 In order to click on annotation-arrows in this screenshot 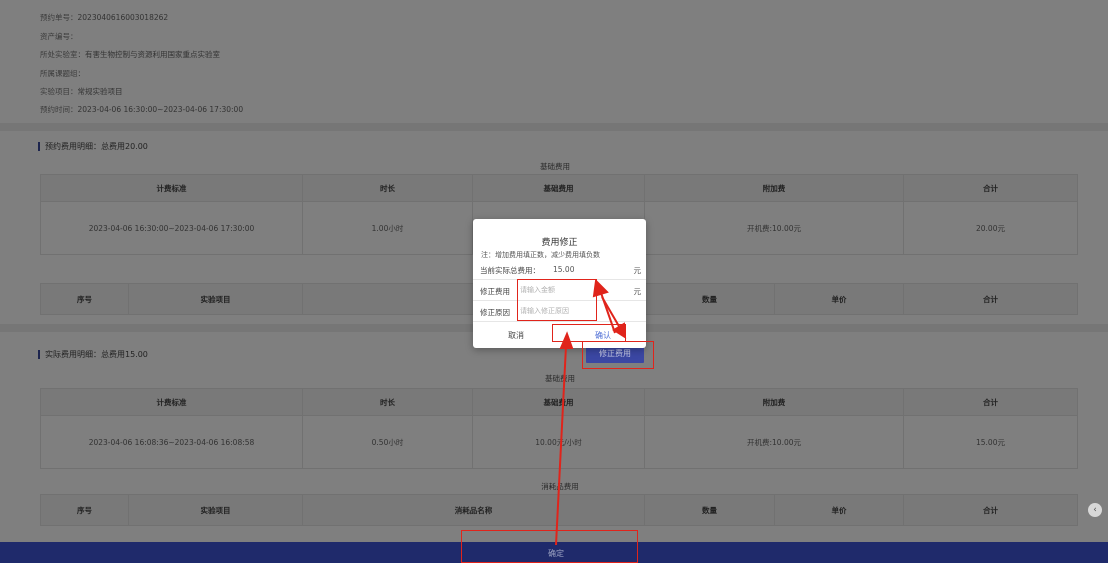, I will do `click(591, 412)`.